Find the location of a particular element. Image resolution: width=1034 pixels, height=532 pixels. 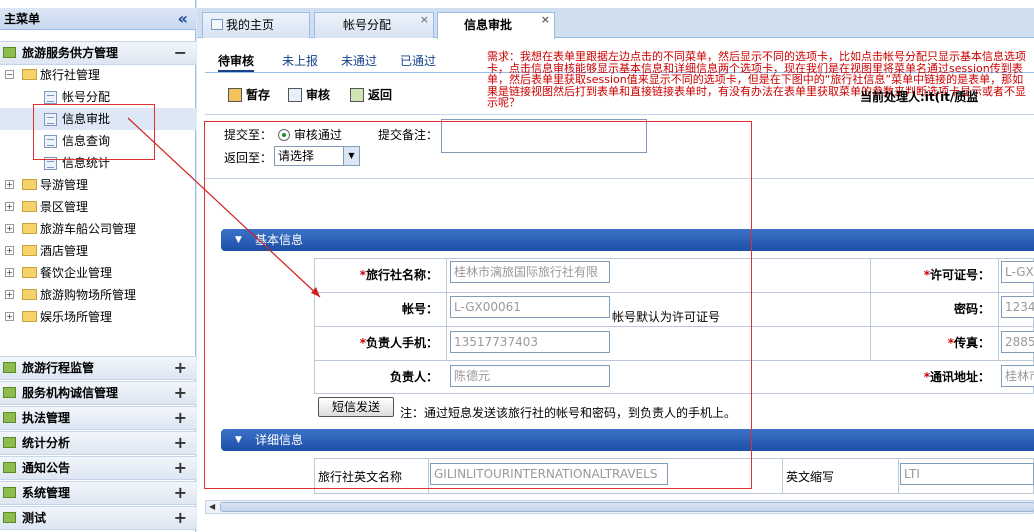

annotation-arrow is located at coordinates (224, 207).